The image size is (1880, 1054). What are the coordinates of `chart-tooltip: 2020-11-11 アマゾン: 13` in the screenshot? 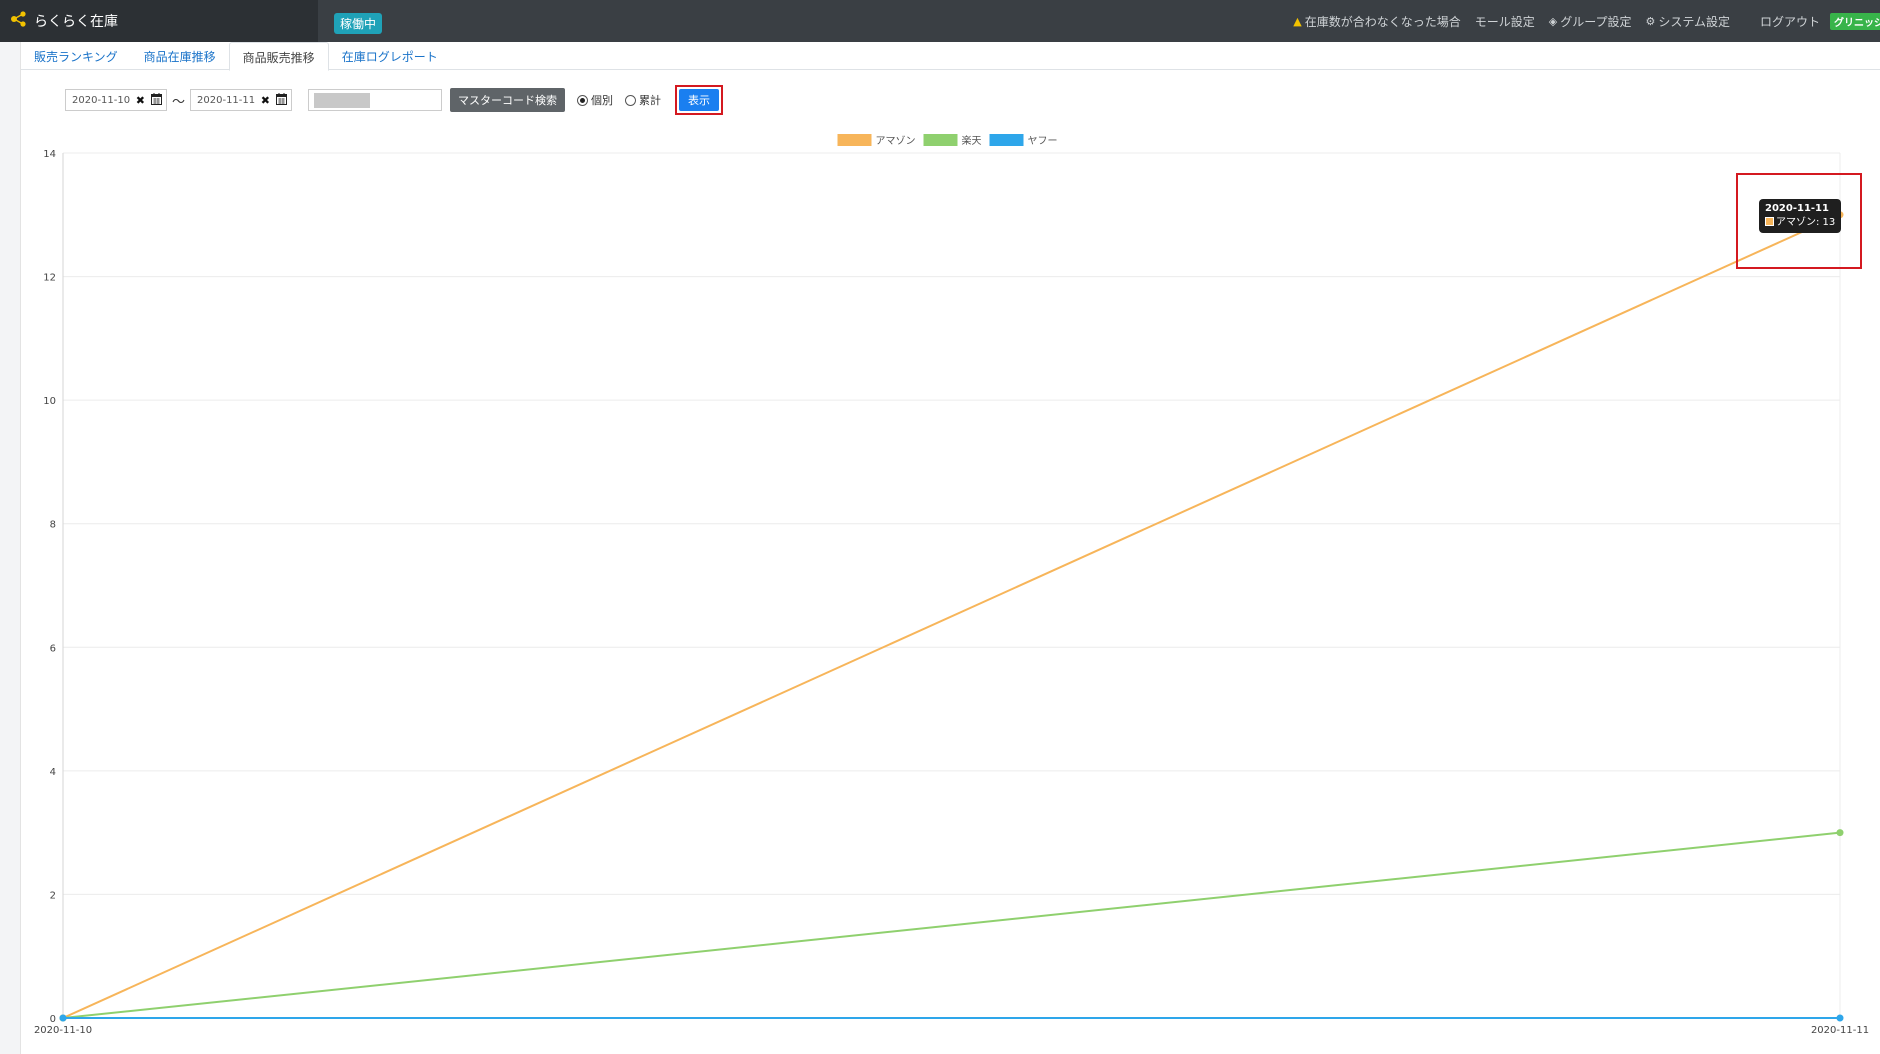 It's located at (1800, 216).